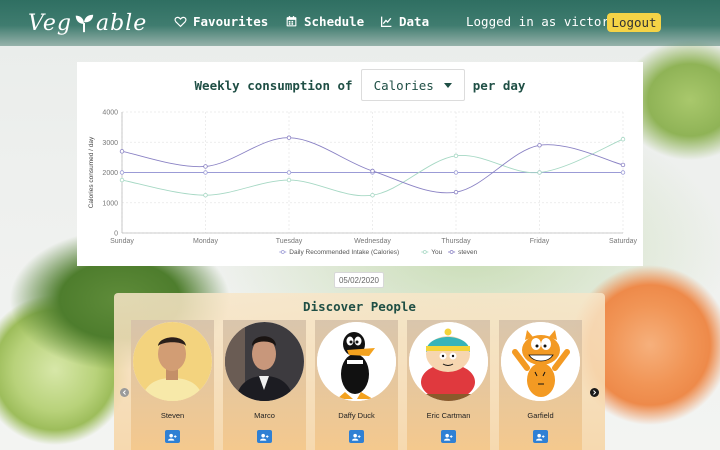 The width and height of the screenshot is (720, 450). Describe the element at coordinates (264, 415) in the screenshot. I see `person-name: Marco` at that location.